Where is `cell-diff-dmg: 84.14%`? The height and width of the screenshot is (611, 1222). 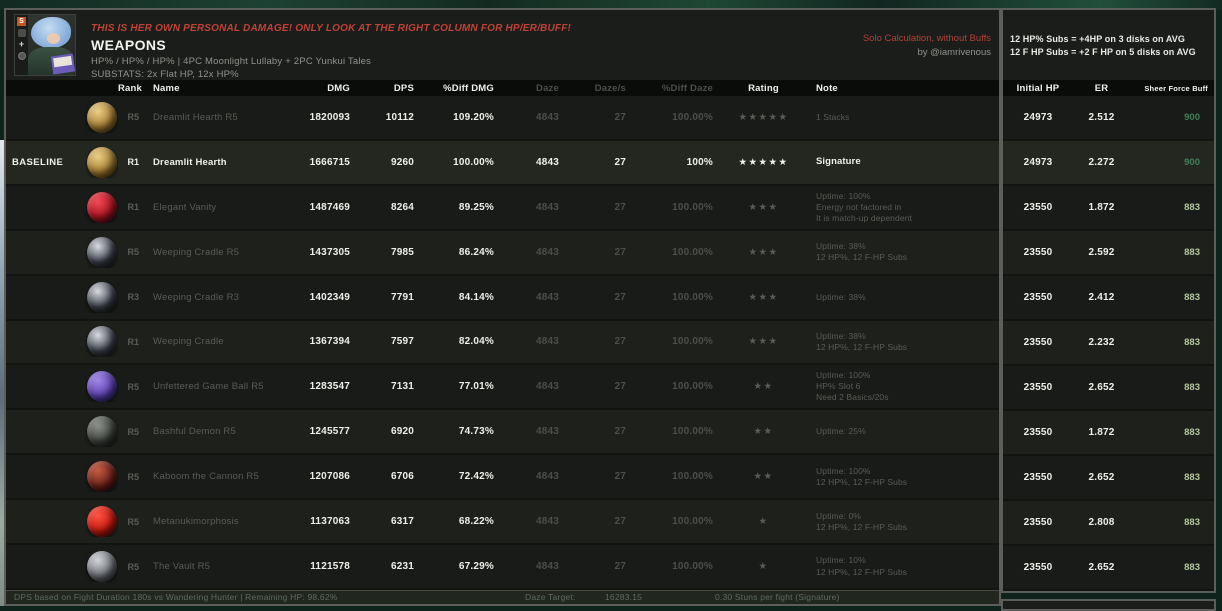 cell-diff-dmg: 84.14% is located at coordinates (476, 297).